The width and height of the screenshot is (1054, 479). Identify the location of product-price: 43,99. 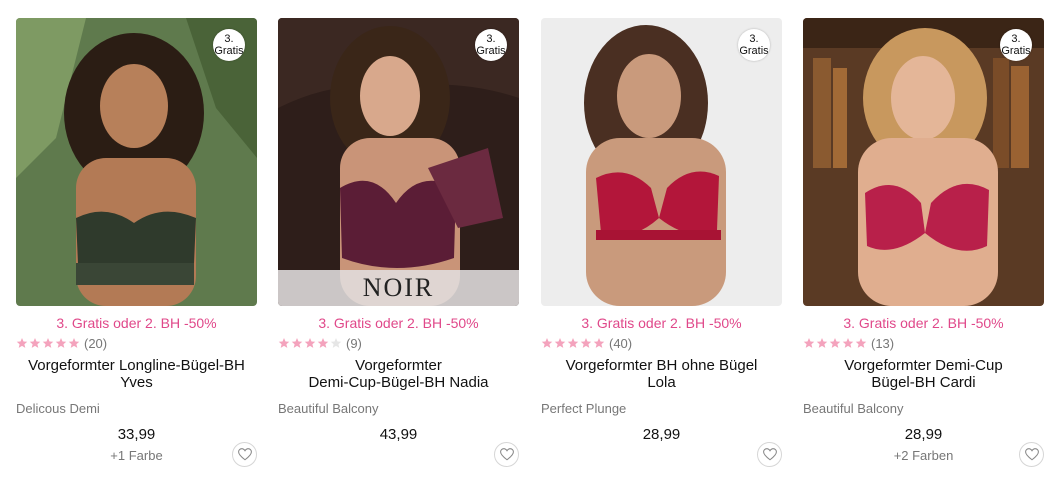
(398, 434).